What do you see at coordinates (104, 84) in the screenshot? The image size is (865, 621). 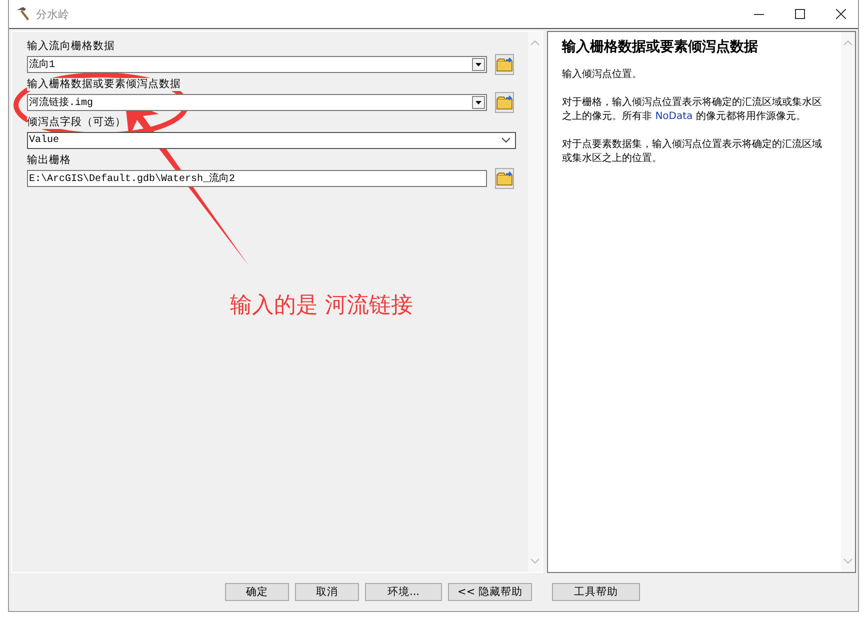 I see `field-label: 输入栅格数据或要素倾泻点数据` at bounding box center [104, 84].